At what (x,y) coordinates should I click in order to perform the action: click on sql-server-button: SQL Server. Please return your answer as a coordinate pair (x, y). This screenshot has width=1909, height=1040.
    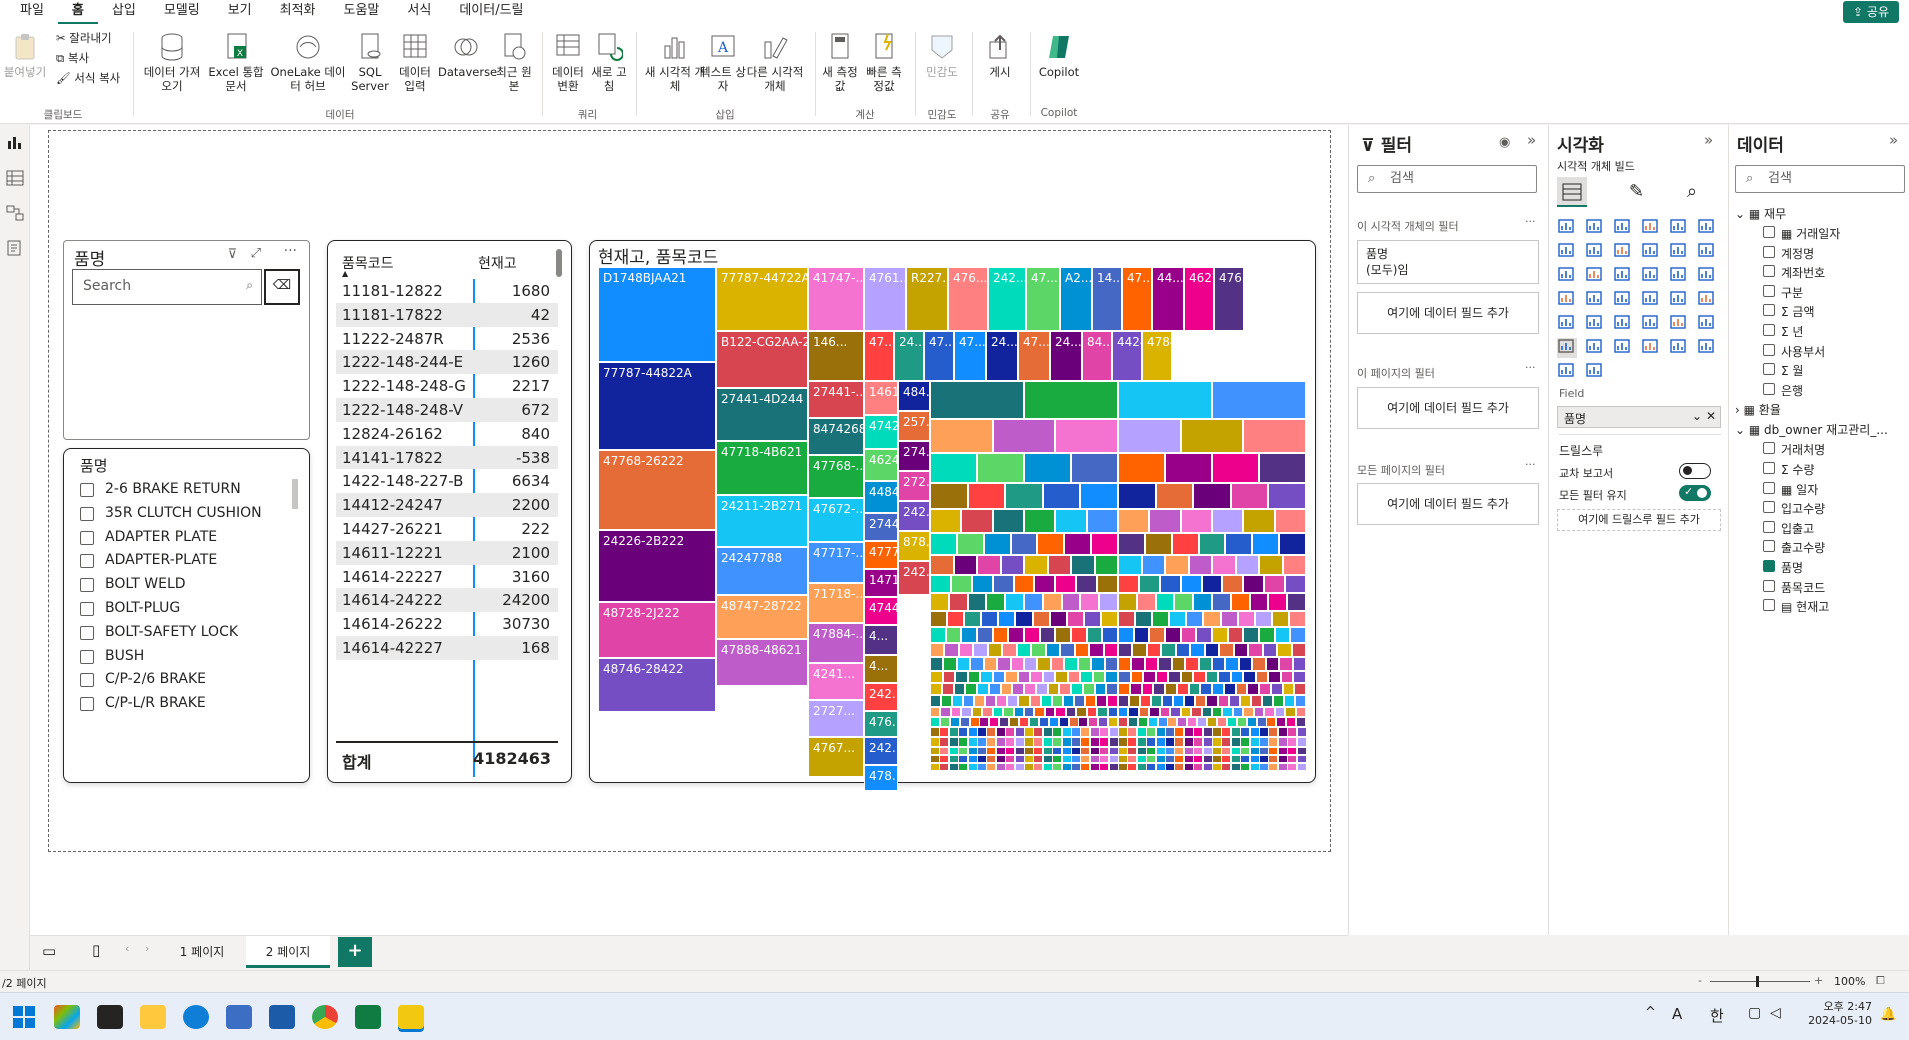
    Looking at the image, I should click on (370, 62).